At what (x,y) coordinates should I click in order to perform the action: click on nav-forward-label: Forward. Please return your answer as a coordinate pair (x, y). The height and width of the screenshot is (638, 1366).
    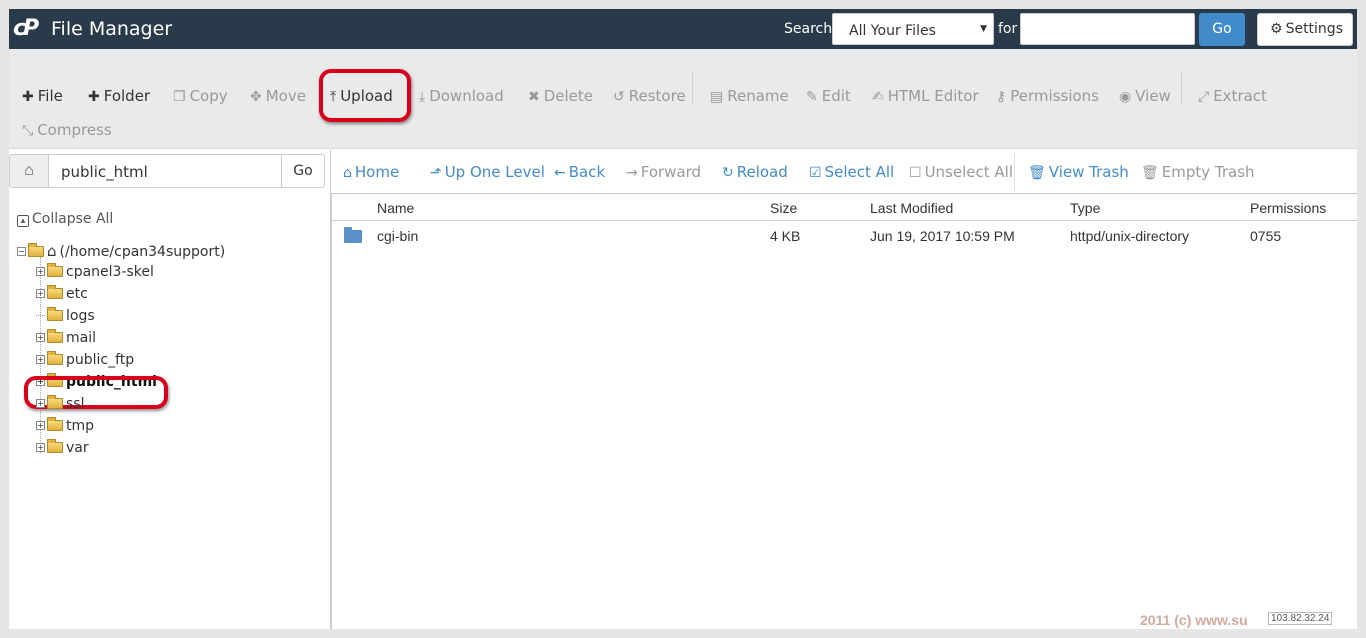
    Looking at the image, I should click on (671, 172).